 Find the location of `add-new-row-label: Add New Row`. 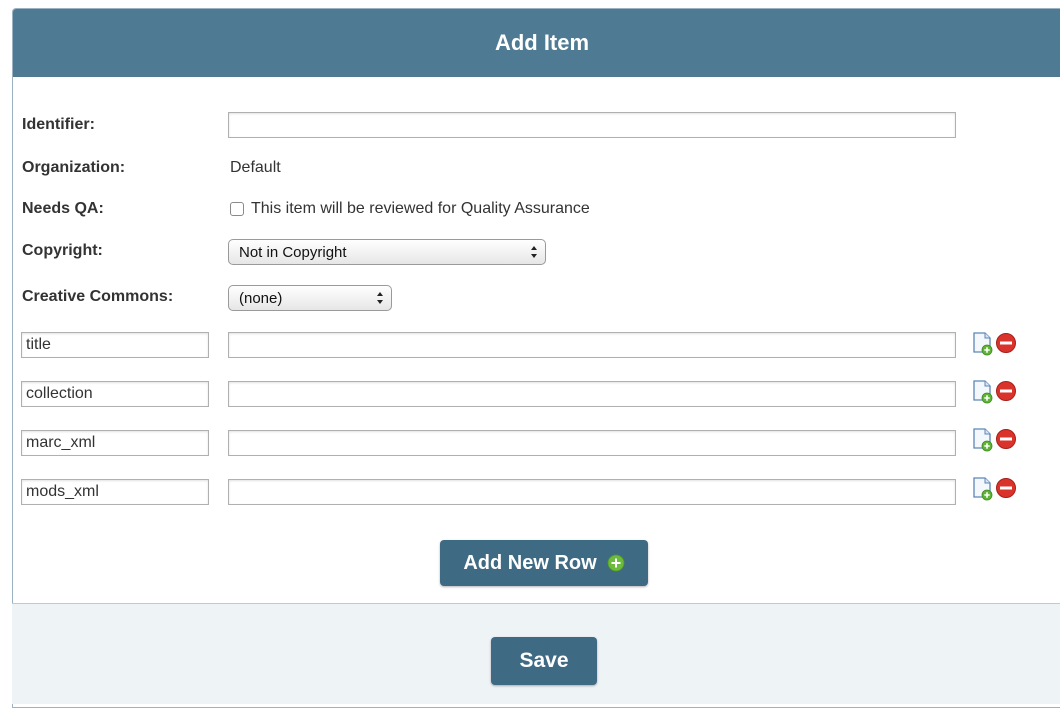

add-new-row-label: Add New Row is located at coordinates (530, 562).